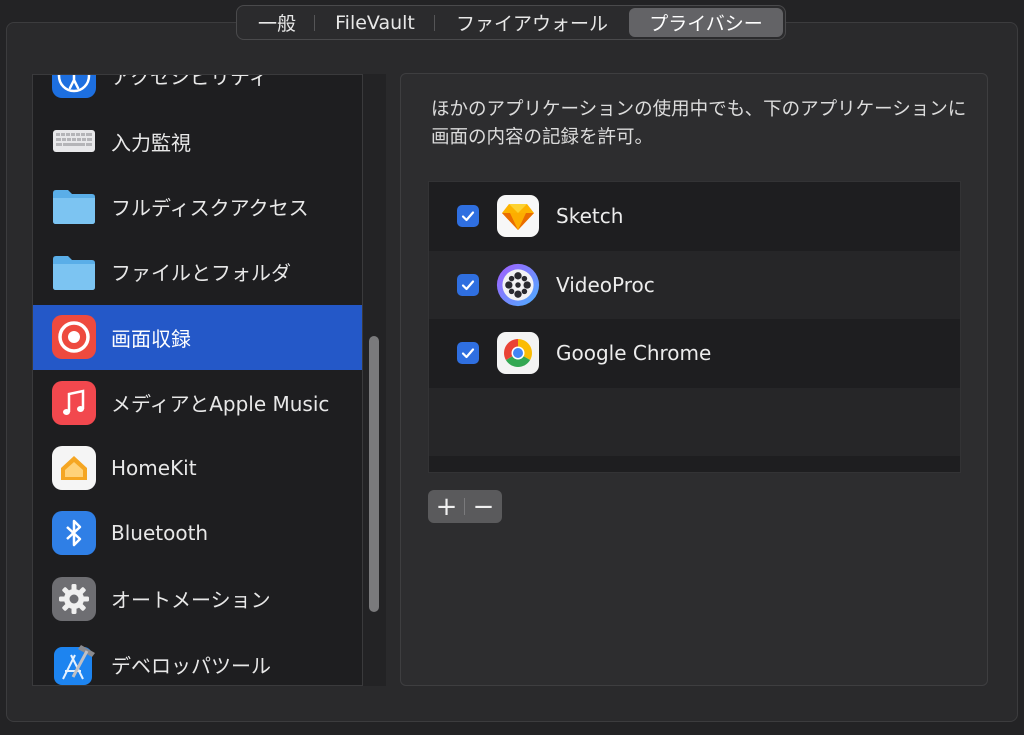 This screenshot has width=1024, height=735. I want to click on chrome-checkbox, so click(468, 353).